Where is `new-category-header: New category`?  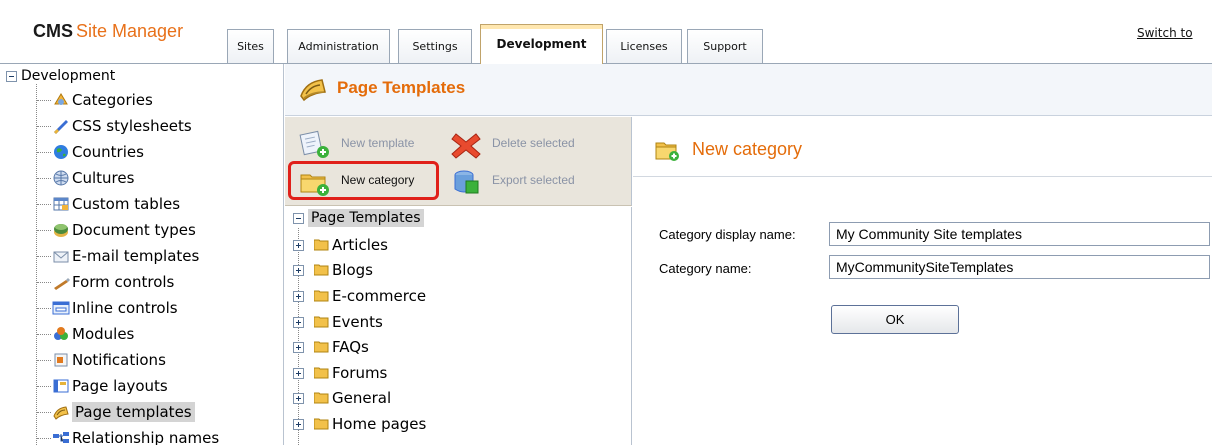
new-category-header: New category is located at coordinates (922, 147).